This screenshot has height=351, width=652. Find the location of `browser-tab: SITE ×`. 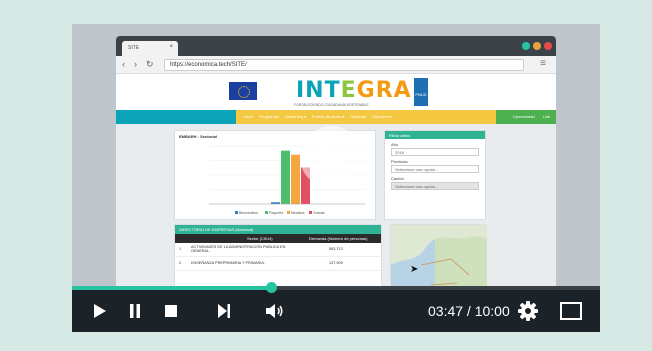

browser-tab: SITE × is located at coordinates (150, 48).